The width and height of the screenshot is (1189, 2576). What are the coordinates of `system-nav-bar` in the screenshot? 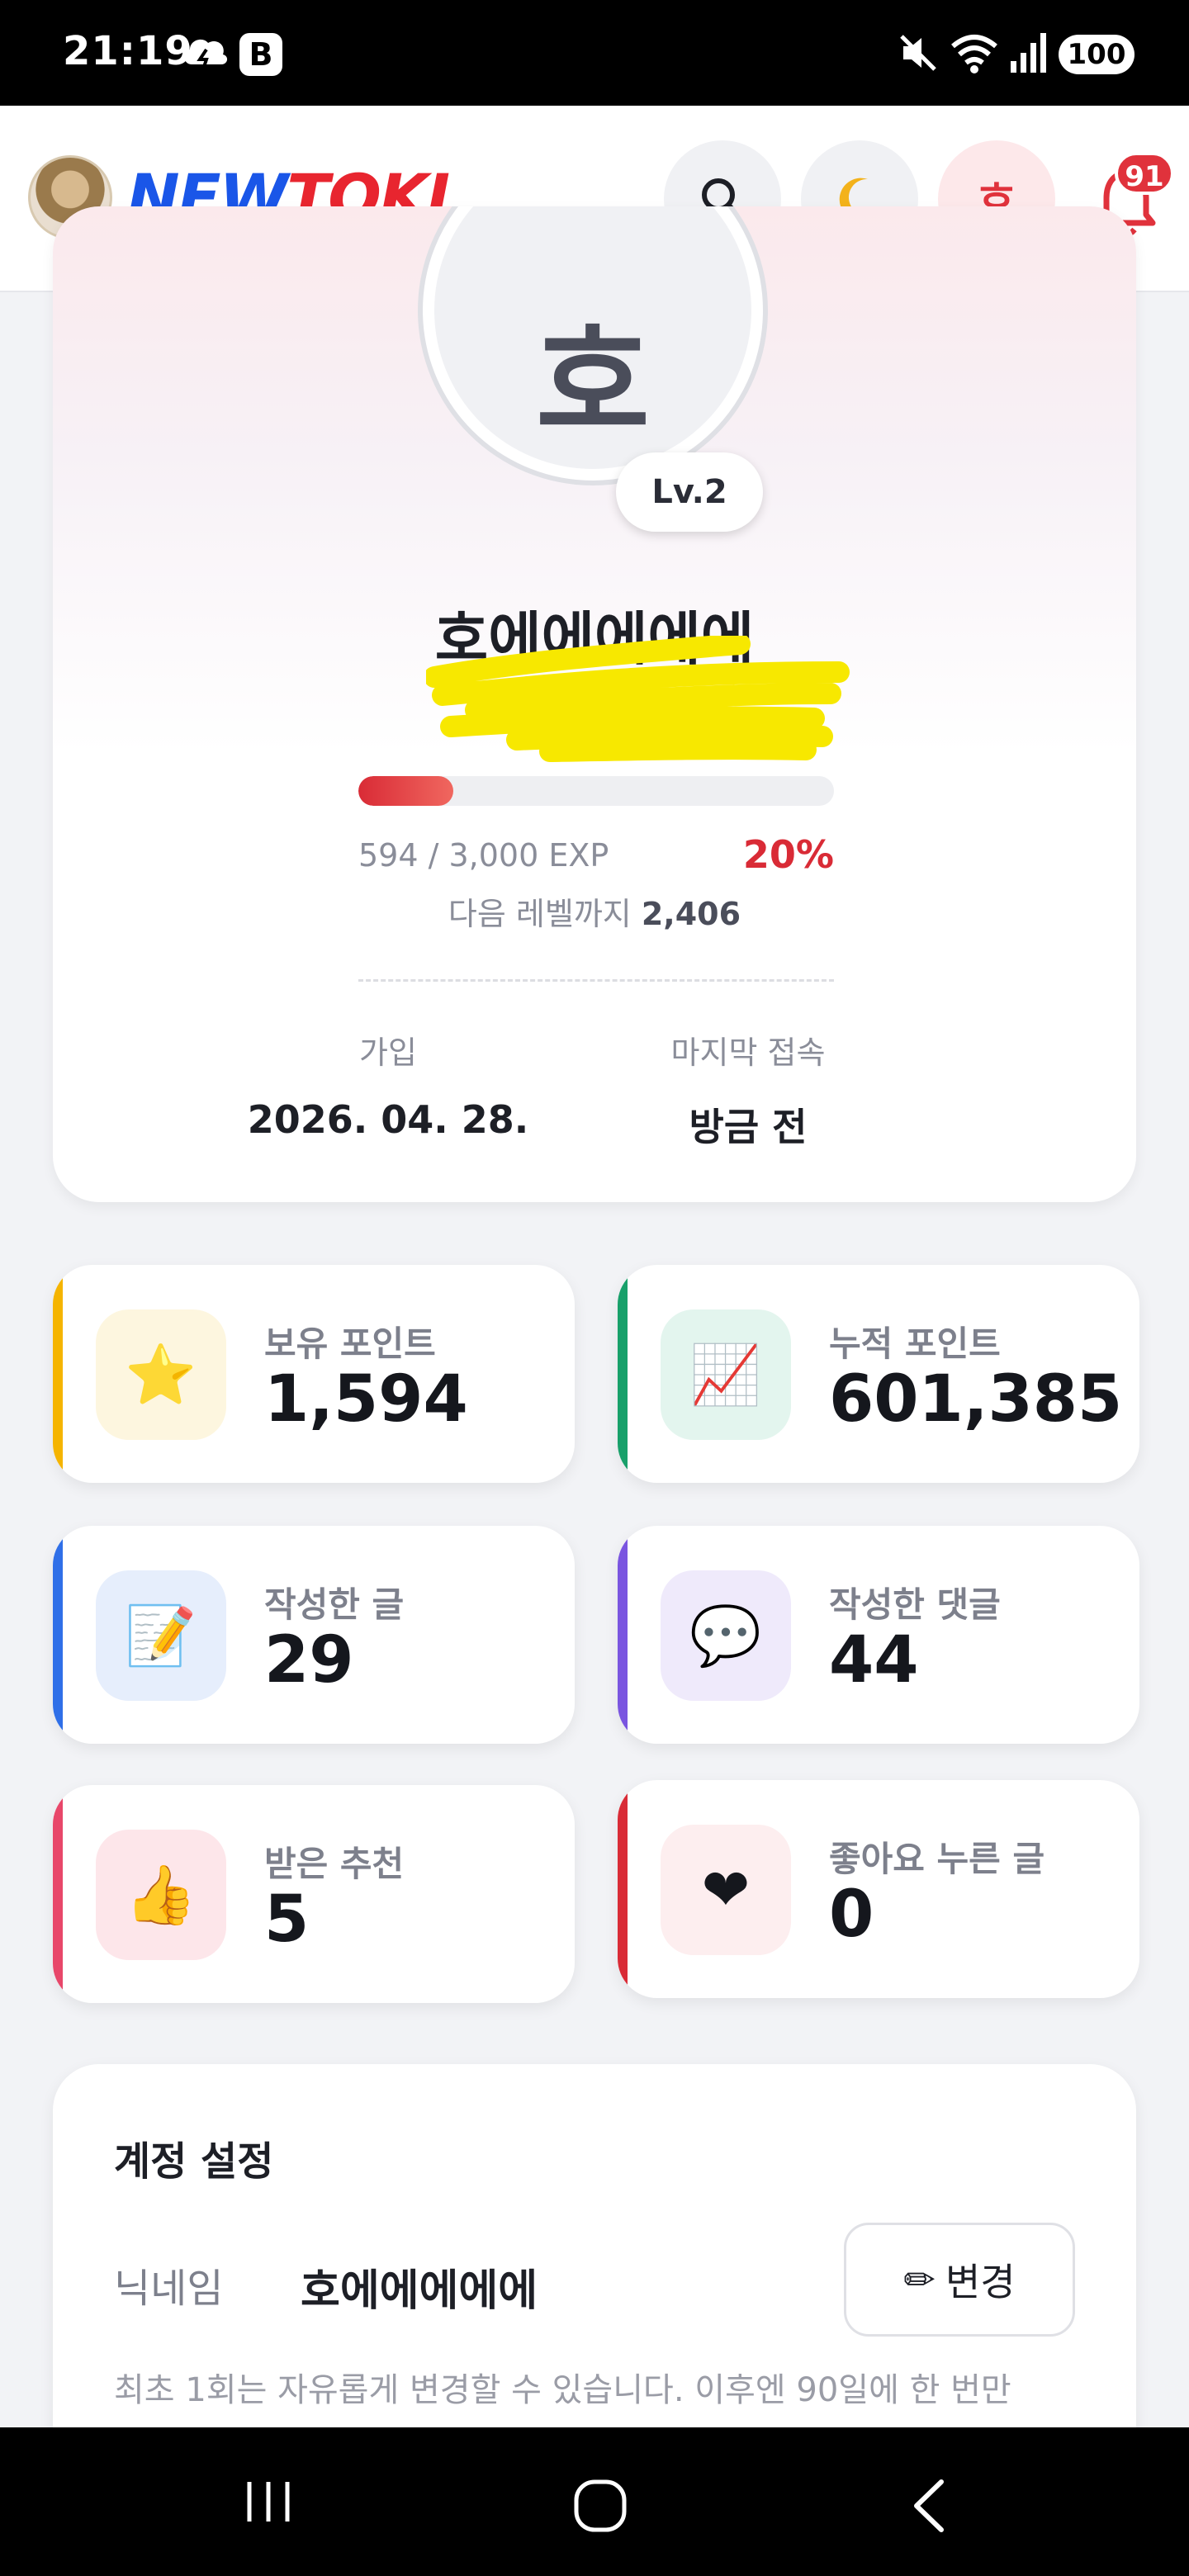 It's located at (594, 2501).